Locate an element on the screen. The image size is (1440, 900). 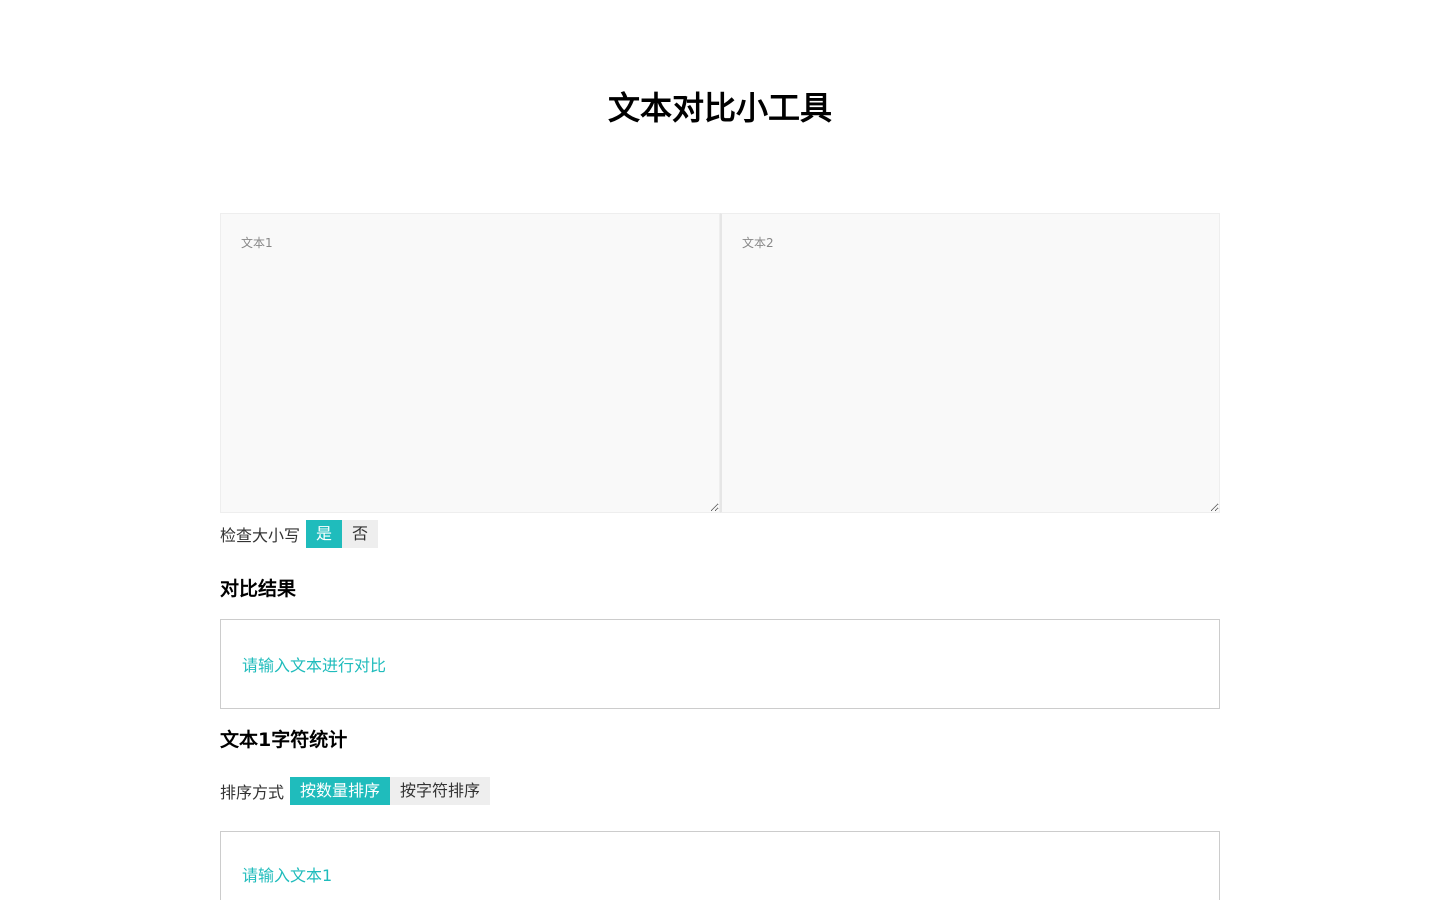
case-check-row: 检查大小写 是 否 is located at coordinates (720, 534).